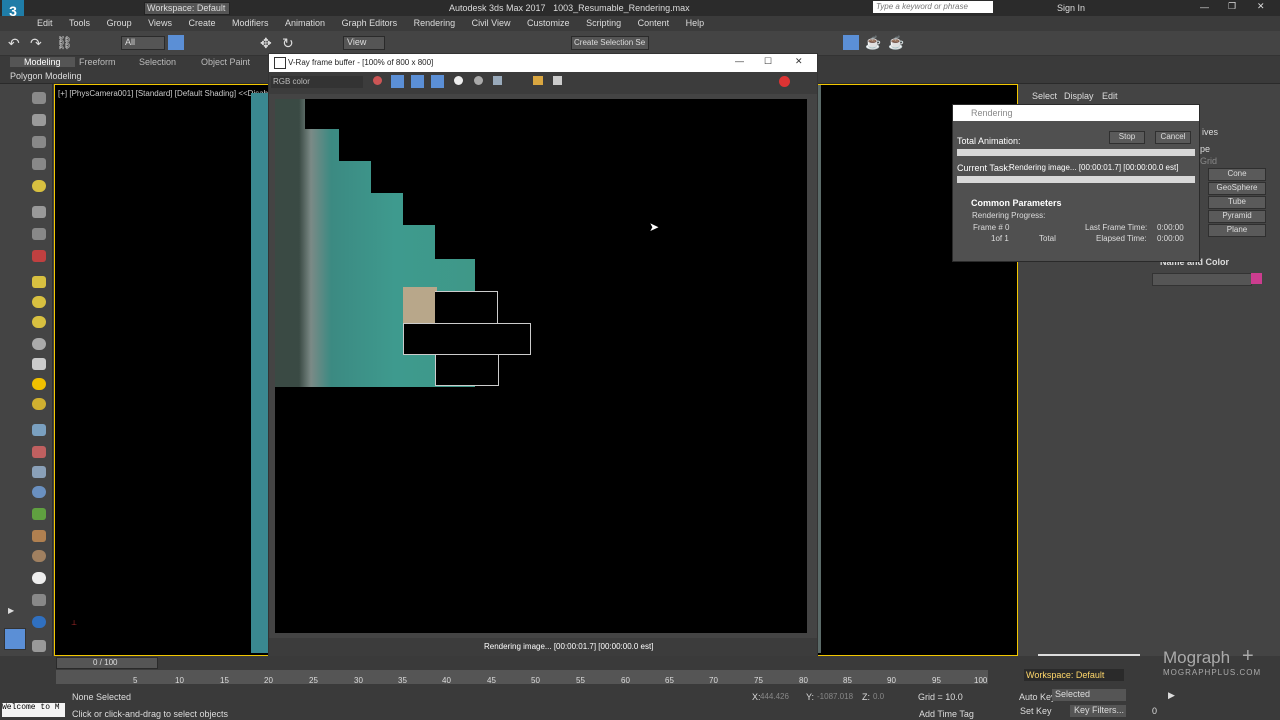 This screenshot has height=720, width=1280. I want to click on globe-icon, so click(39, 492).